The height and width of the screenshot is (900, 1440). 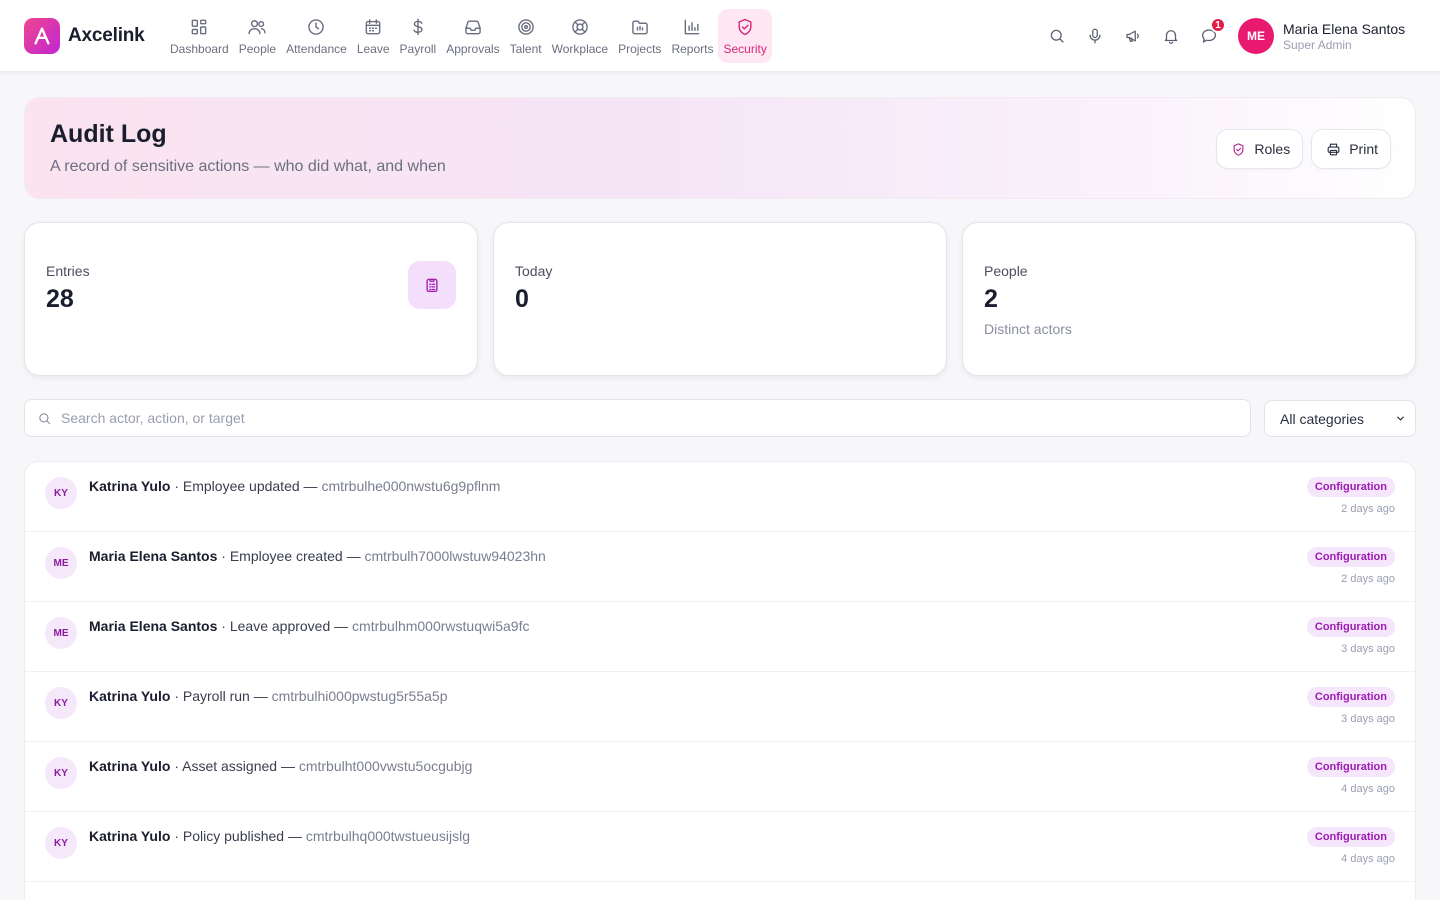 What do you see at coordinates (233, 836) in the screenshot?
I see `action-name: Policy published` at bounding box center [233, 836].